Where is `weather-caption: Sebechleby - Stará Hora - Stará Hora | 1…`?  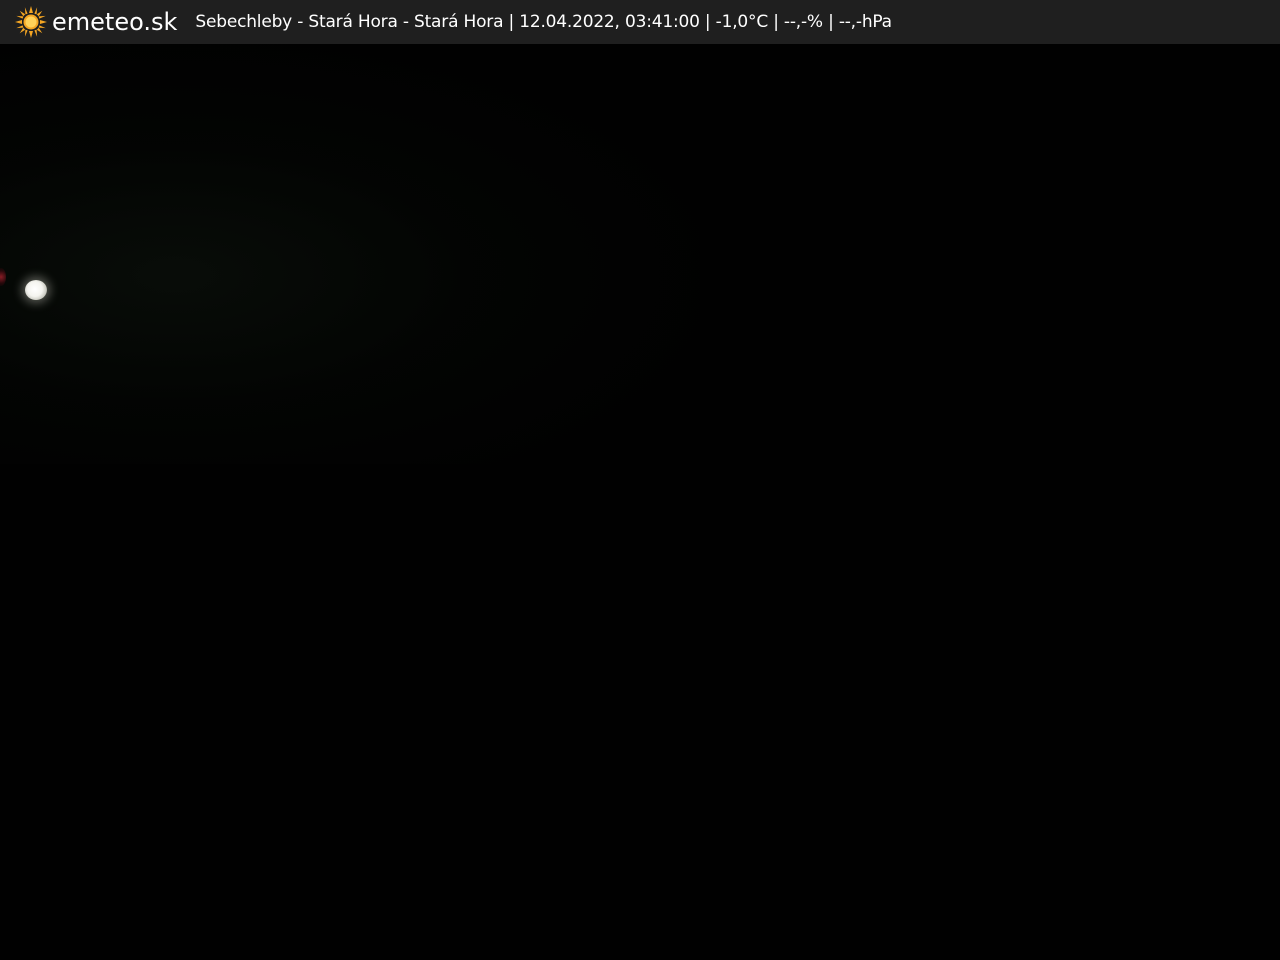 weather-caption: Sebechleby - Stará Hora - Stará Hora | 1… is located at coordinates (543, 22).